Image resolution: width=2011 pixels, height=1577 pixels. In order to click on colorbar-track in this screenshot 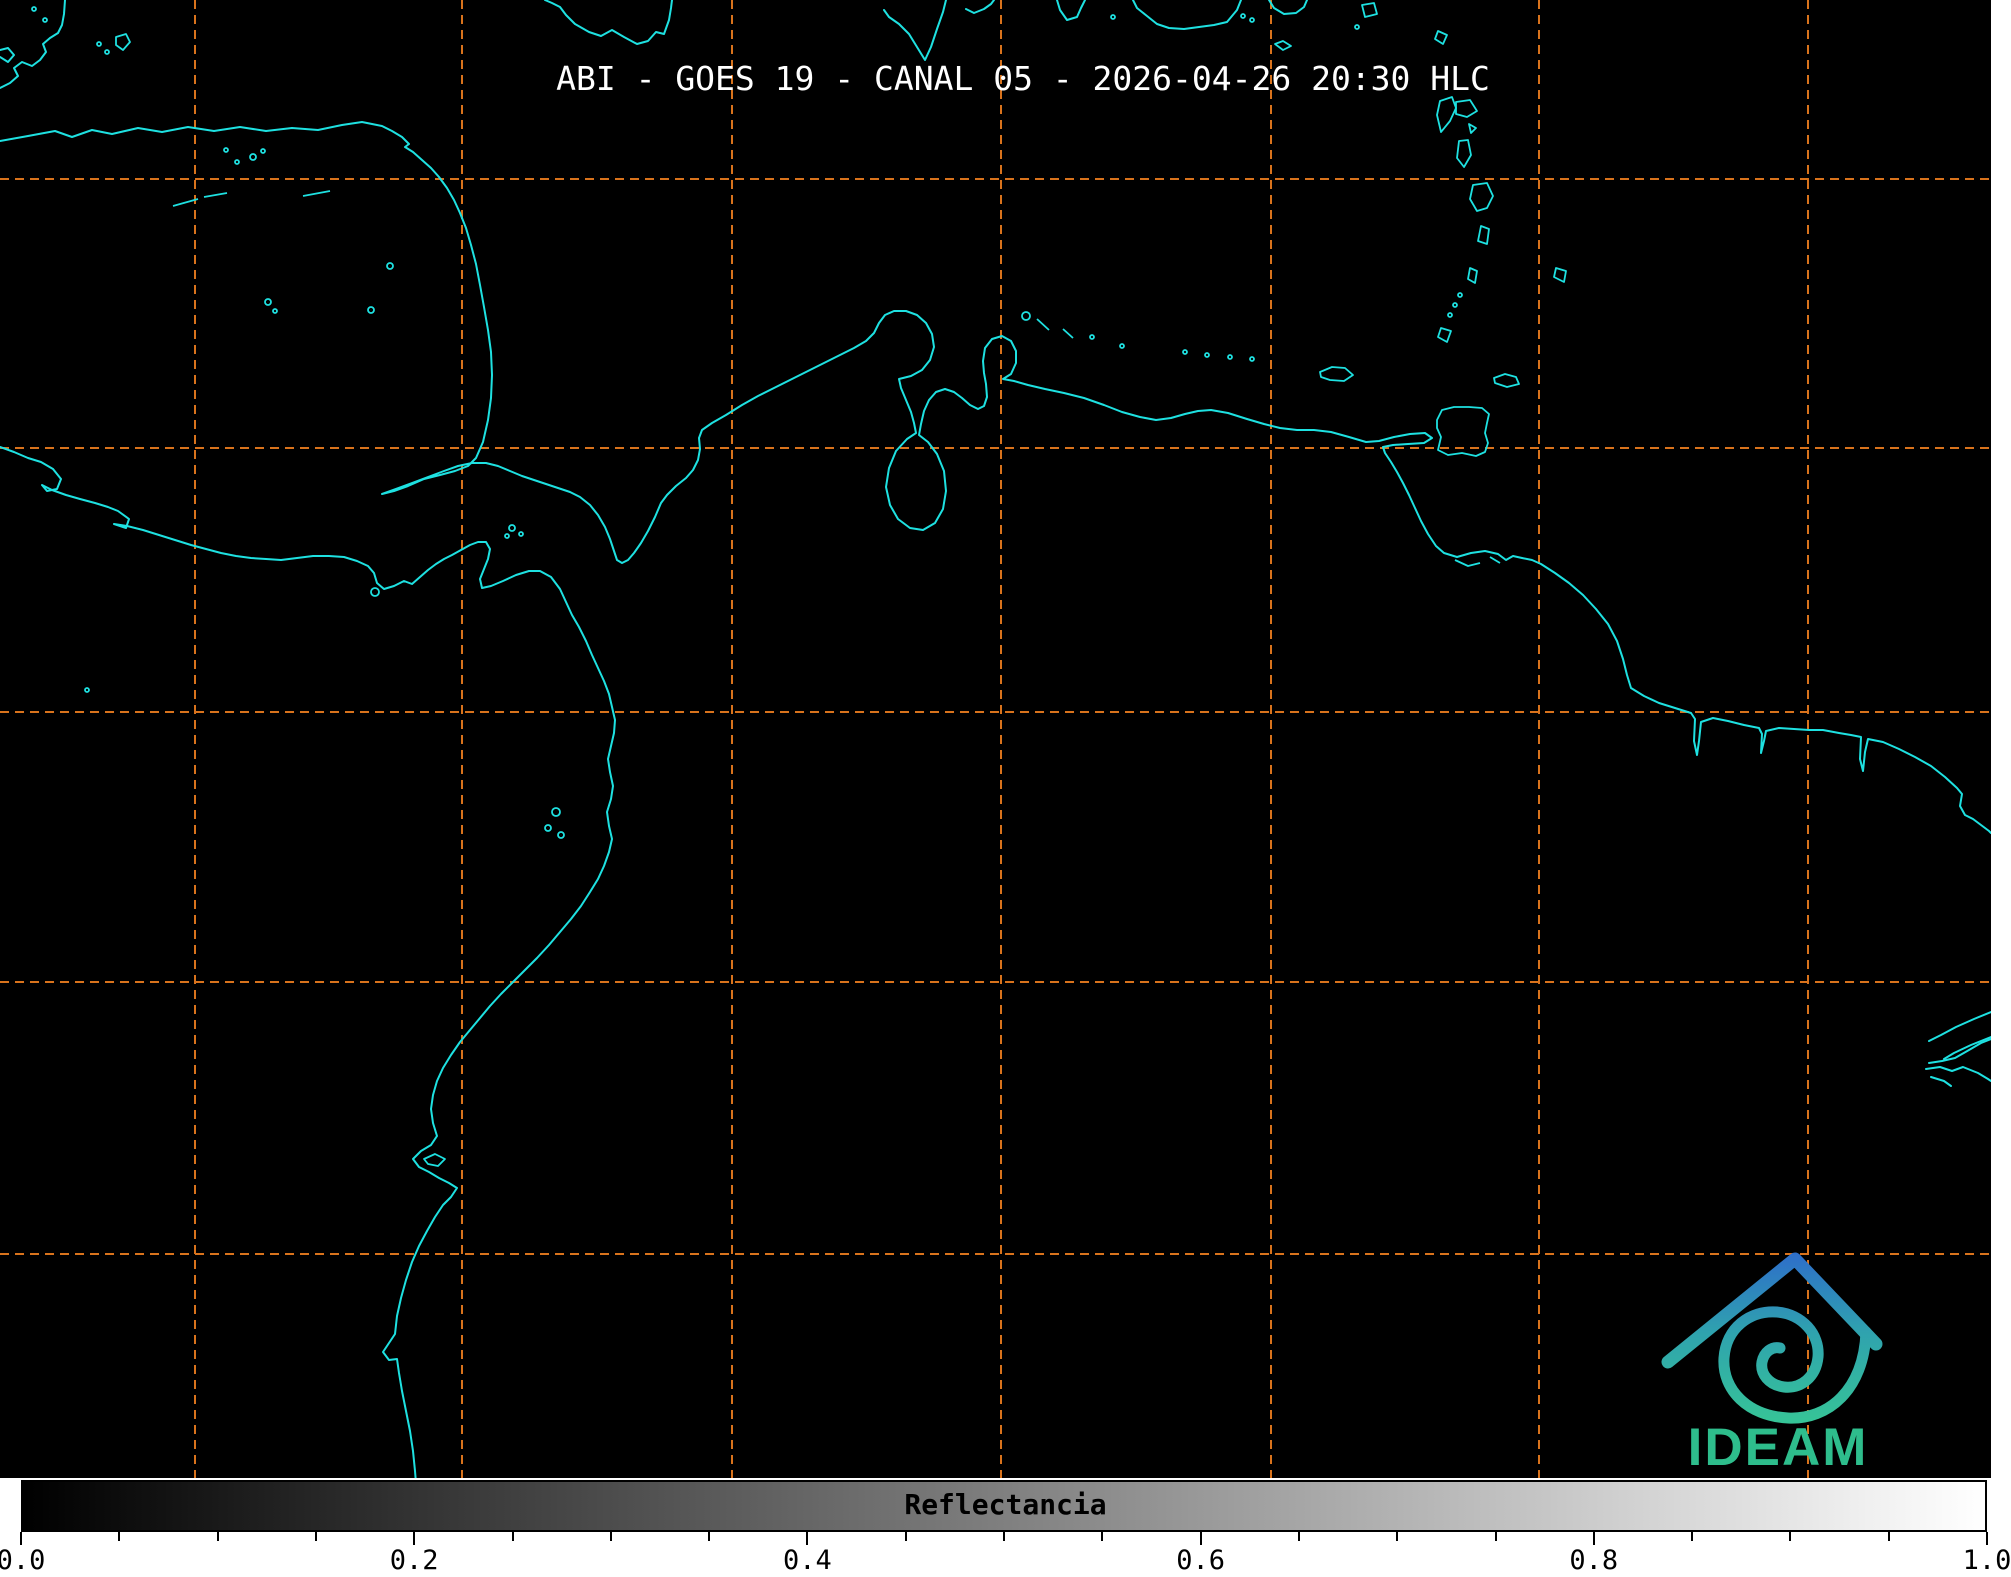, I will do `click(1004, 1506)`.